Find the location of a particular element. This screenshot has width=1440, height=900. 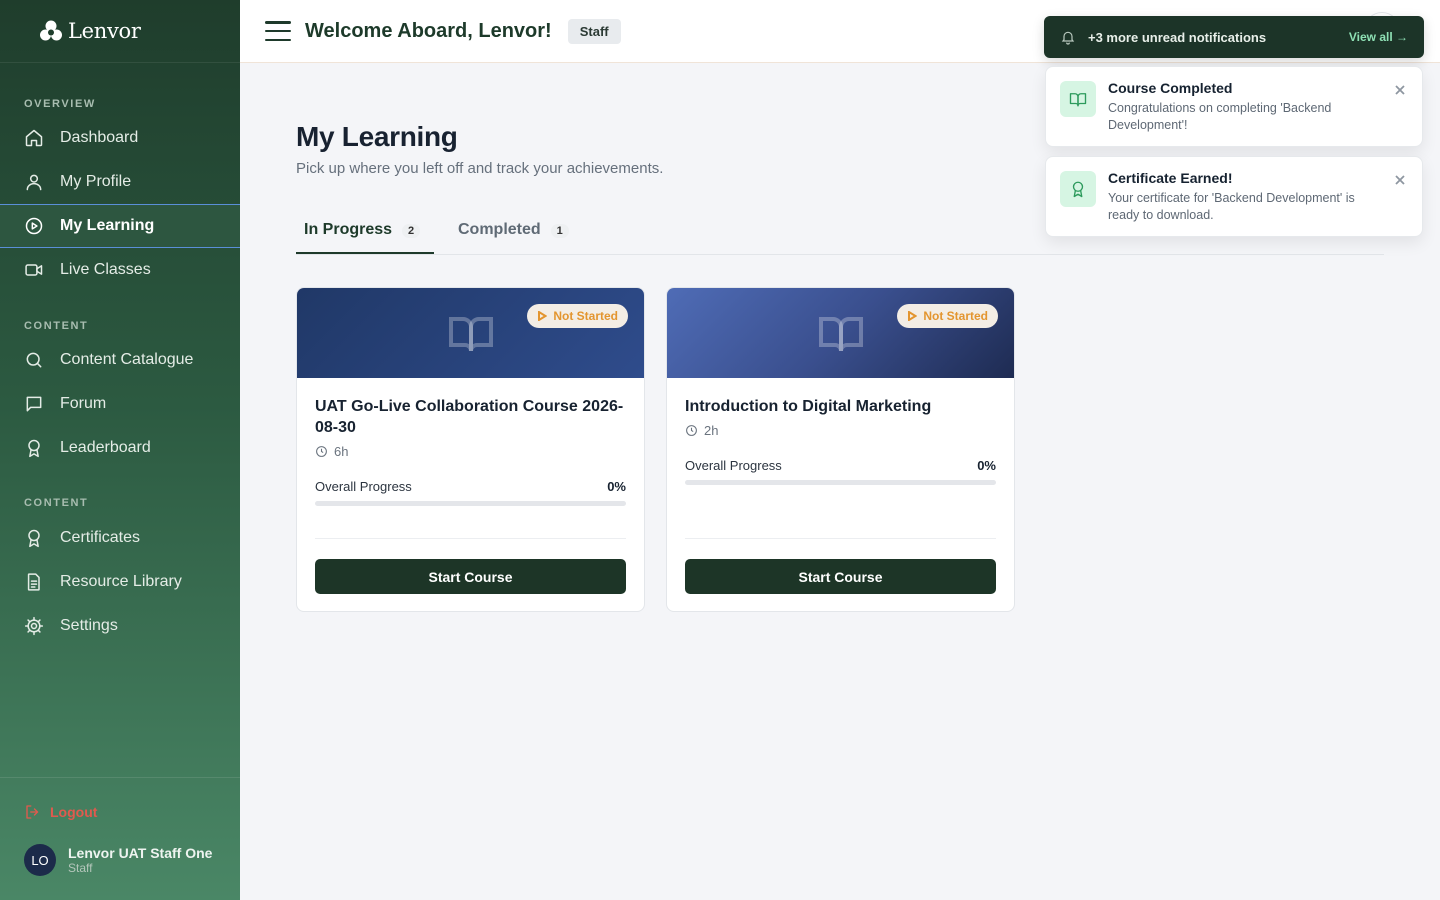

sidebar-item-resource-library: Resource Library is located at coordinates (120, 582).